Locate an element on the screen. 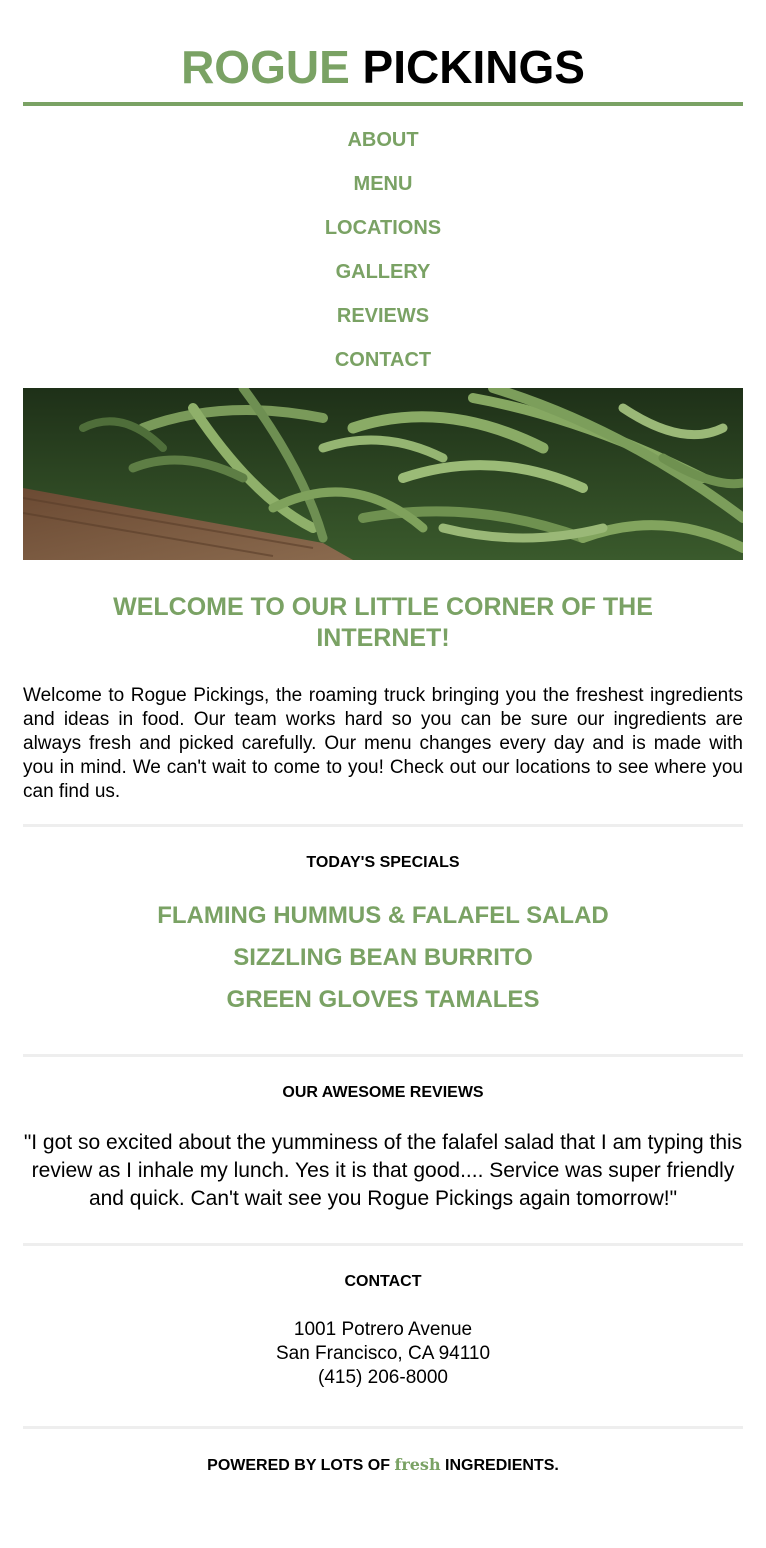  nav-link-reviews: REVIEWS is located at coordinates (383, 316).